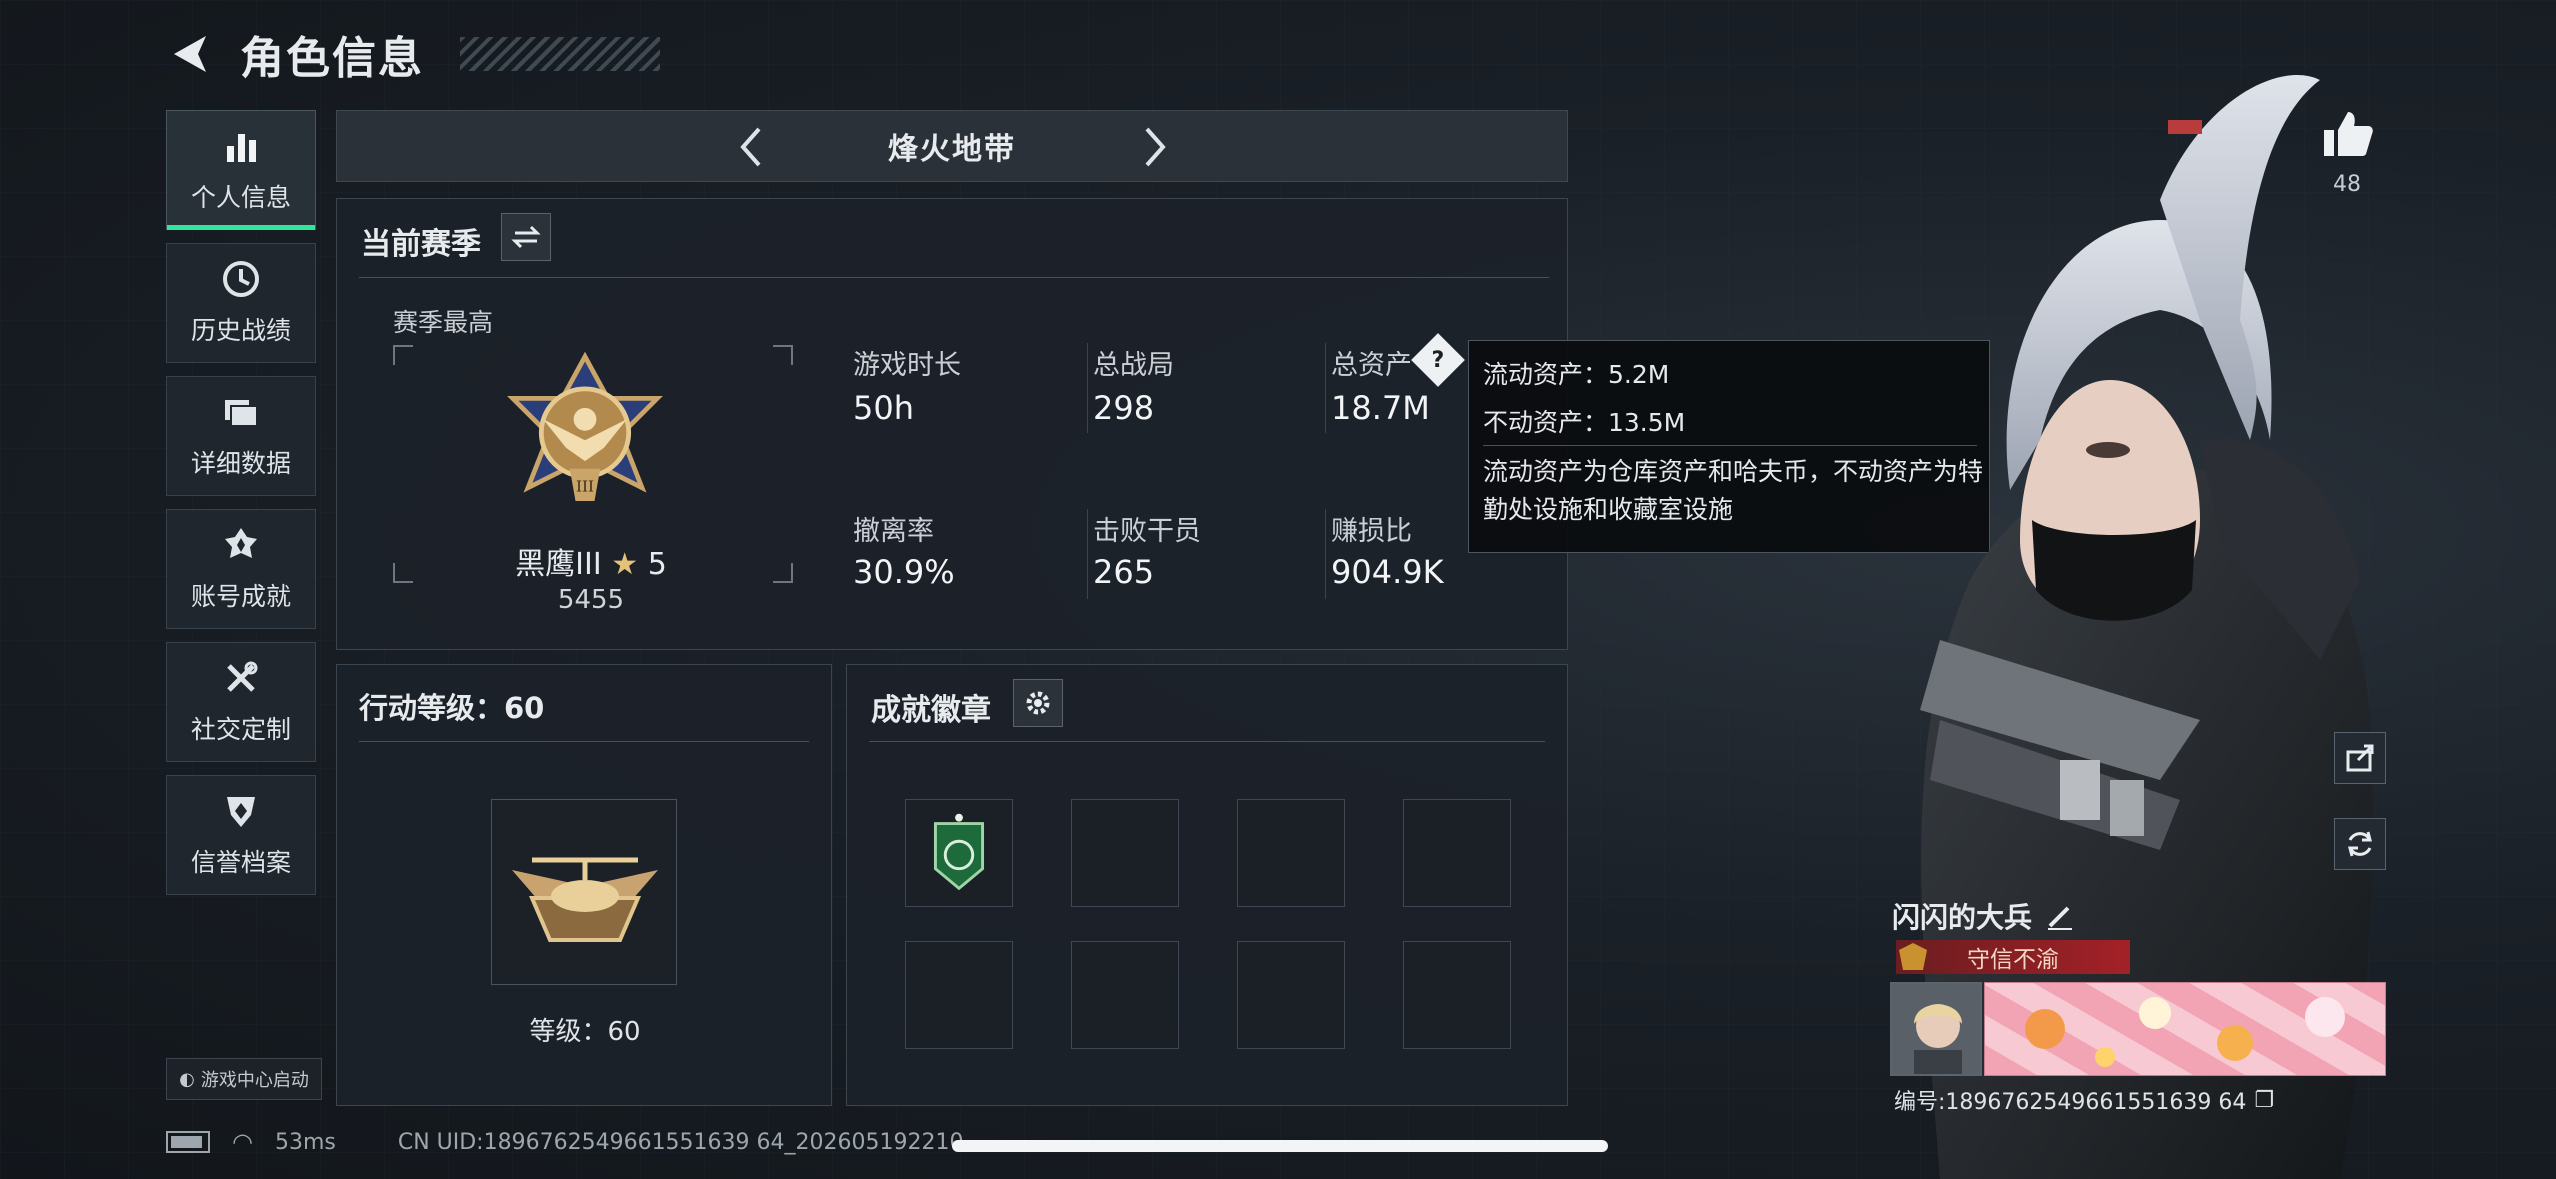 The height and width of the screenshot is (1179, 2556). What do you see at coordinates (332, 58) in the screenshot?
I see `page-title: 角色信息` at bounding box center [332, 58].